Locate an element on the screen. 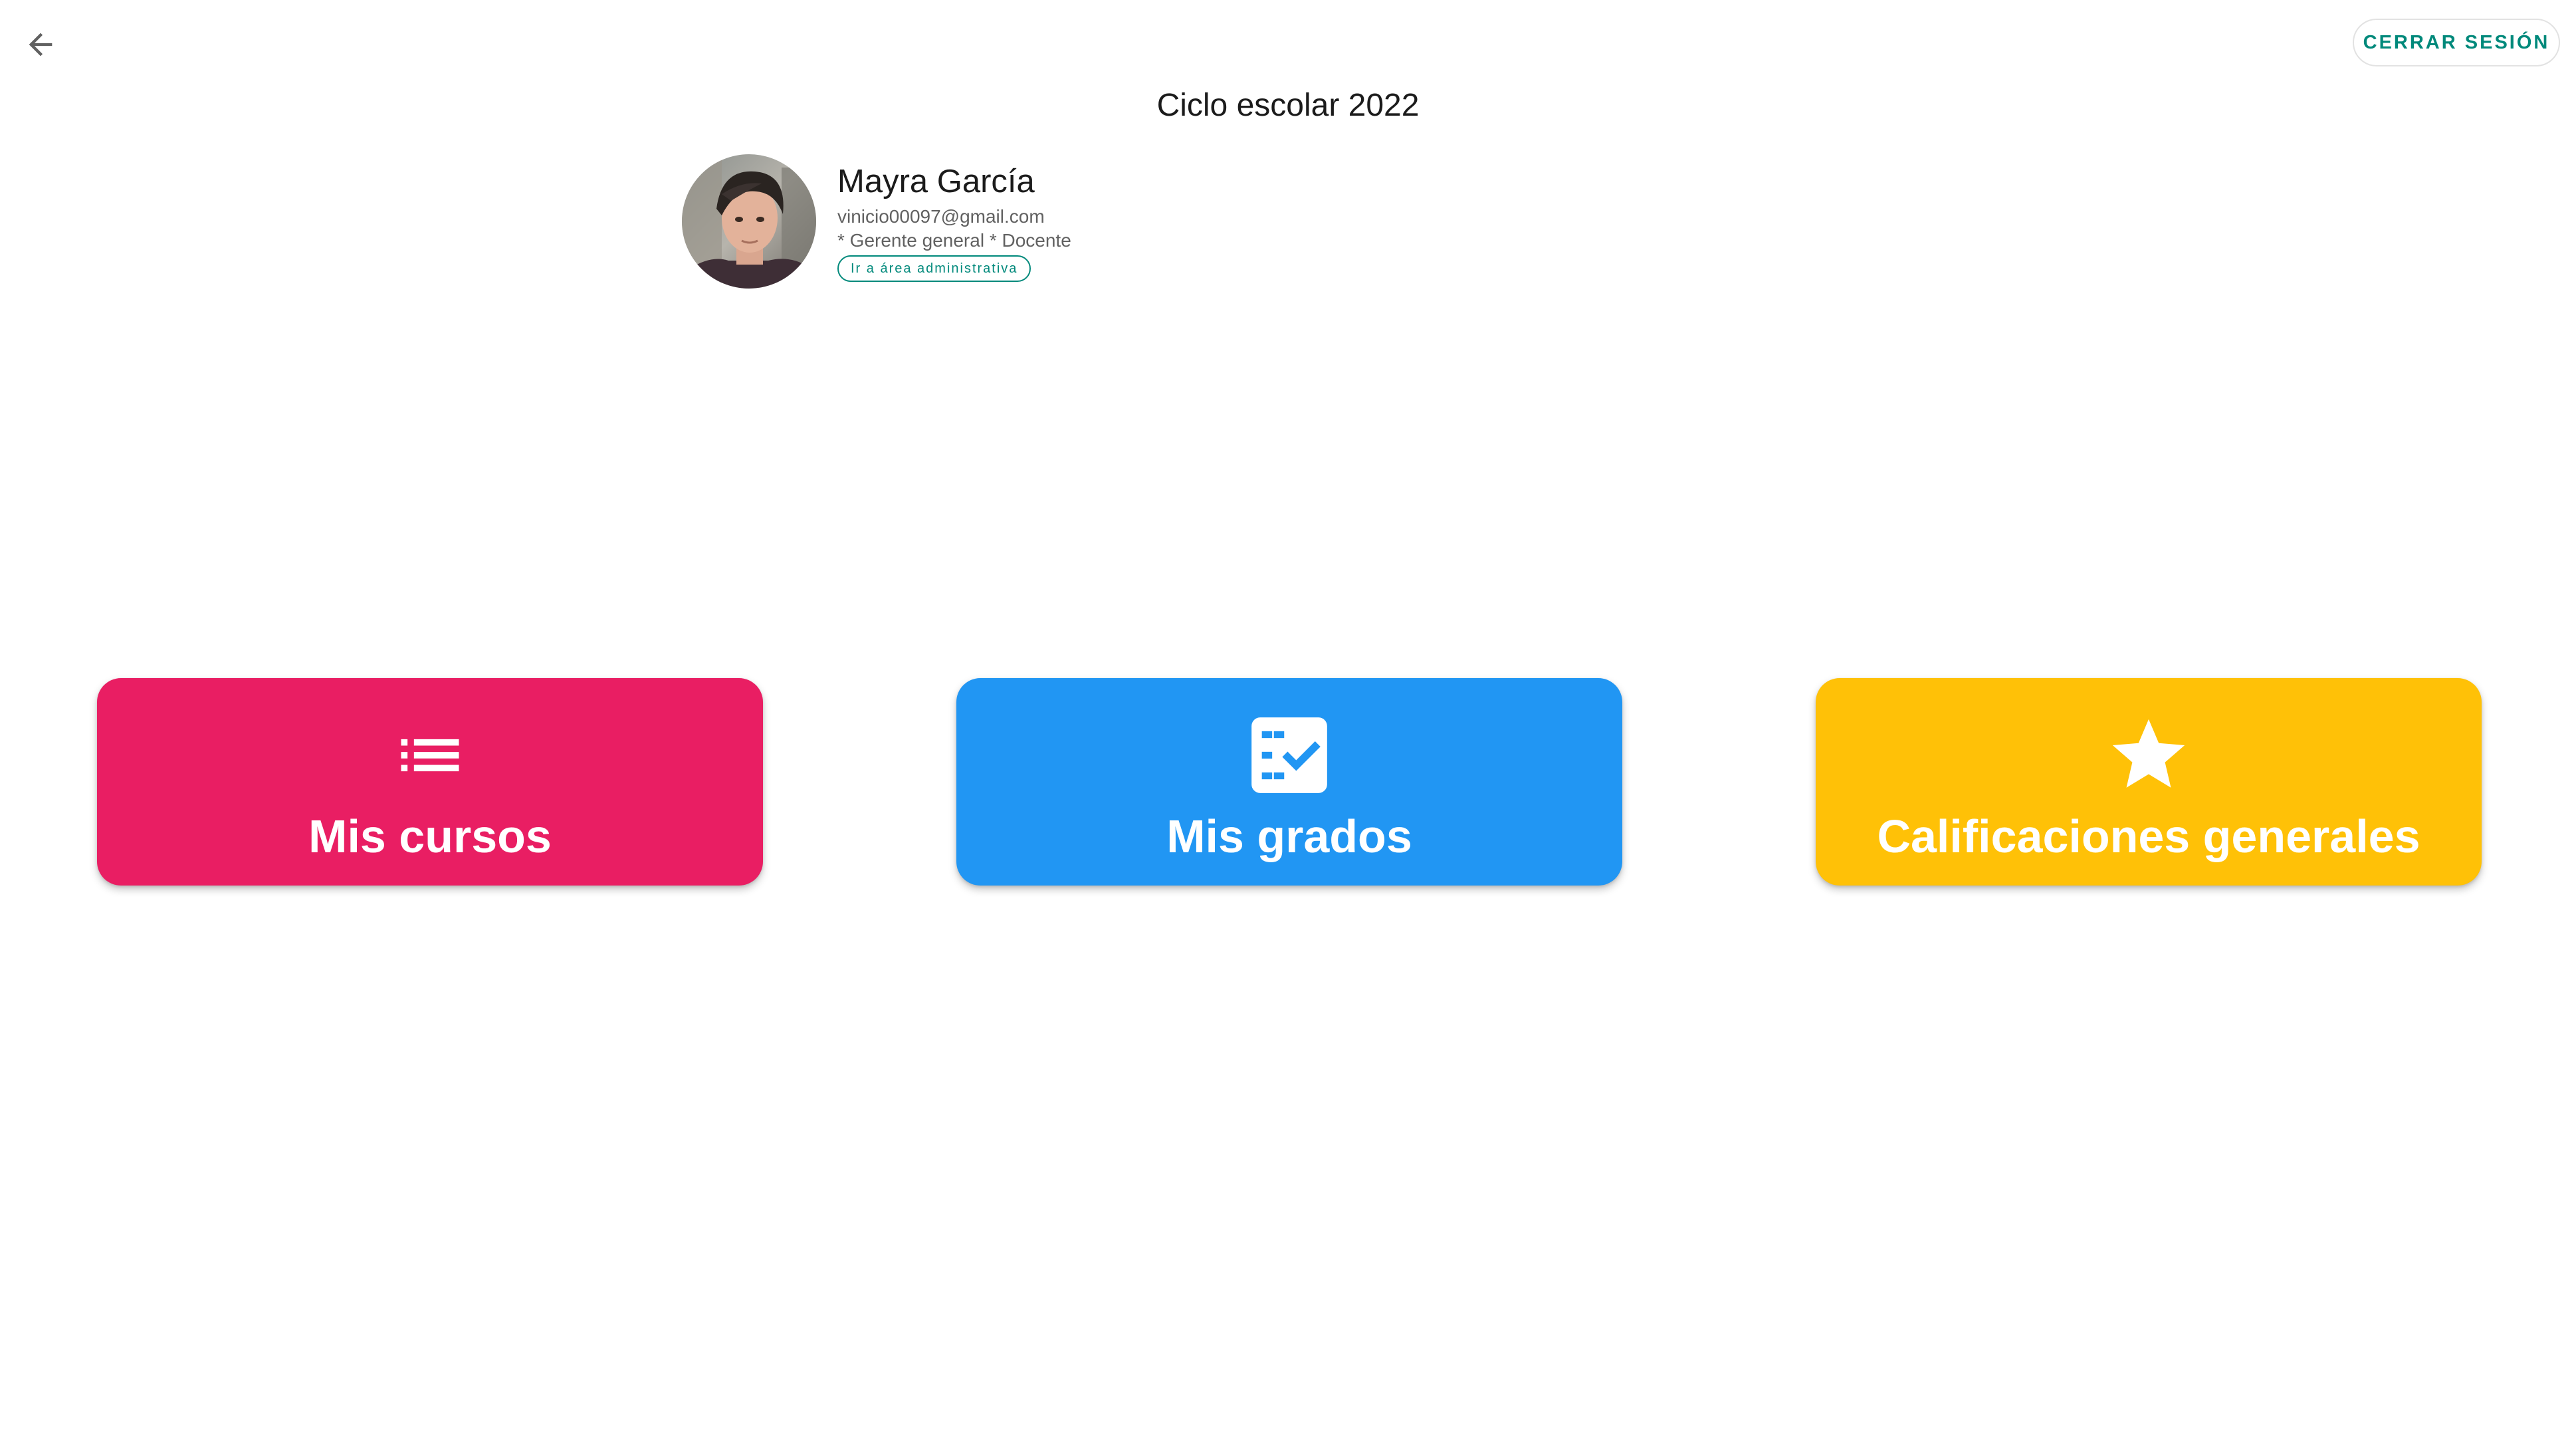 The height and width of the screenshot is (1436, 2576). avatar-photo is located at coordinates (749, 221).